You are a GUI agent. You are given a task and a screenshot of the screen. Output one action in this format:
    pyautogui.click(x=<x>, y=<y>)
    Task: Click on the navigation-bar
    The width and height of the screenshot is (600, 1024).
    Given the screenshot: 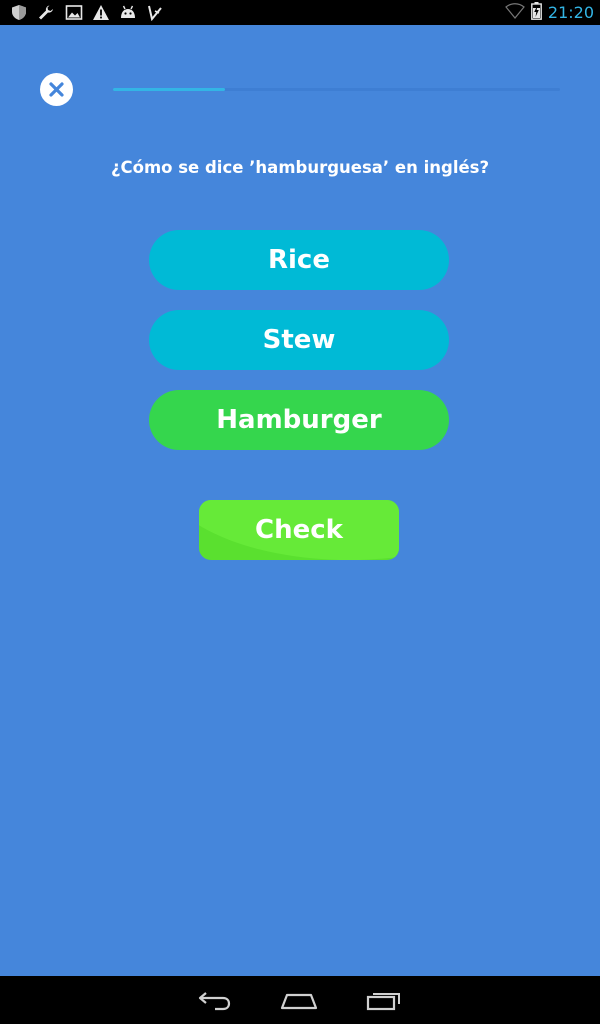 What is the action you would take?
    pyautogui.click(x=300, y=1000)
    